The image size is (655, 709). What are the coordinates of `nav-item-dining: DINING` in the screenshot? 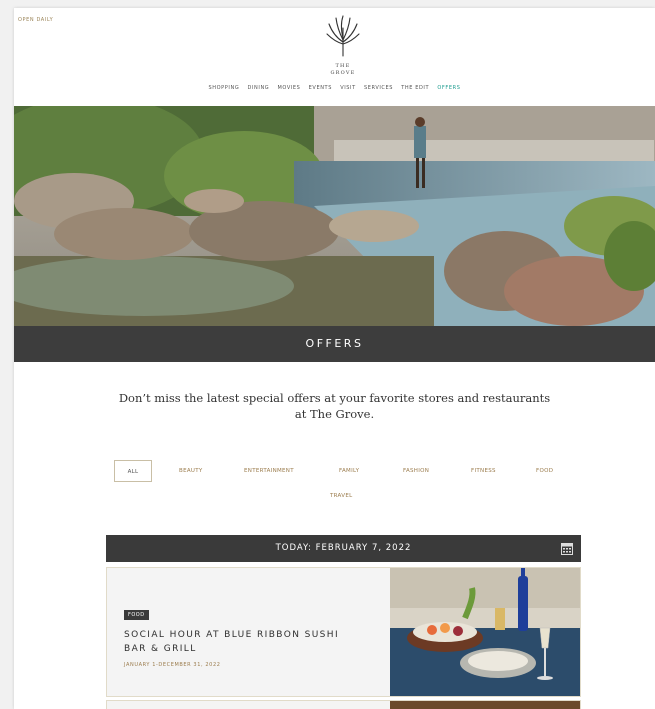 It's located at (259, 88).